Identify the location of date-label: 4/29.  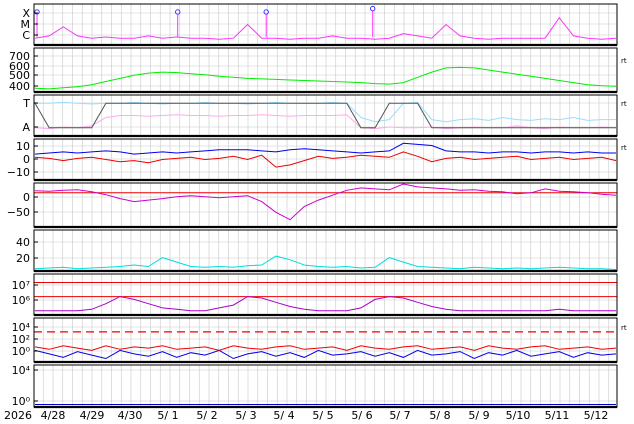
(92, 415).